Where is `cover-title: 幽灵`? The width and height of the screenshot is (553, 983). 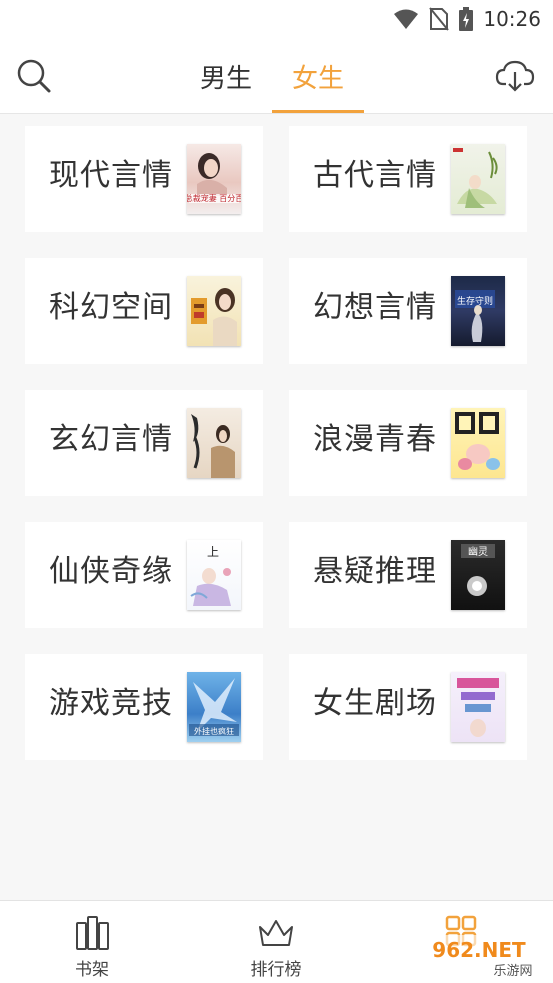 cover-title: 幽灵 is located at coordinates (478, 552).